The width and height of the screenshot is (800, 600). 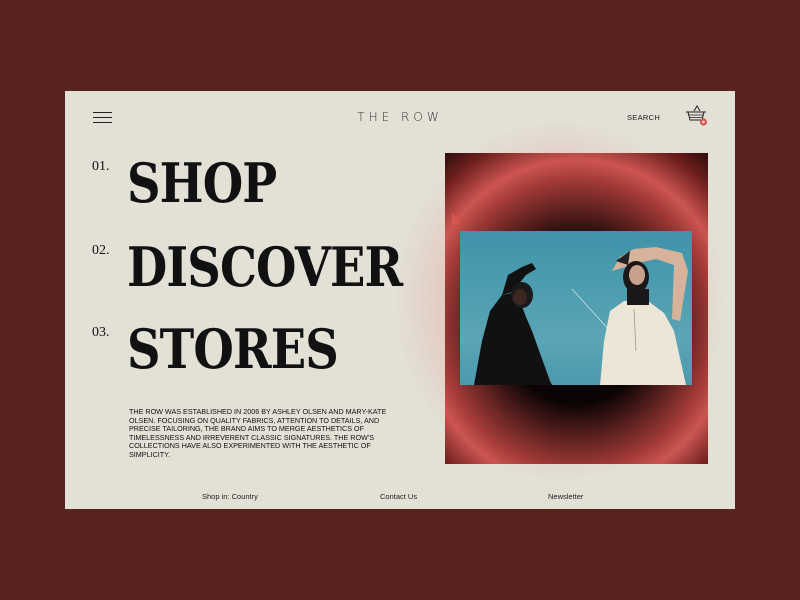 What do you see at coordinates (565, 496) in the screenshot?
I see `newsletter-link: Newsletter` at bounding box center [565, 496].